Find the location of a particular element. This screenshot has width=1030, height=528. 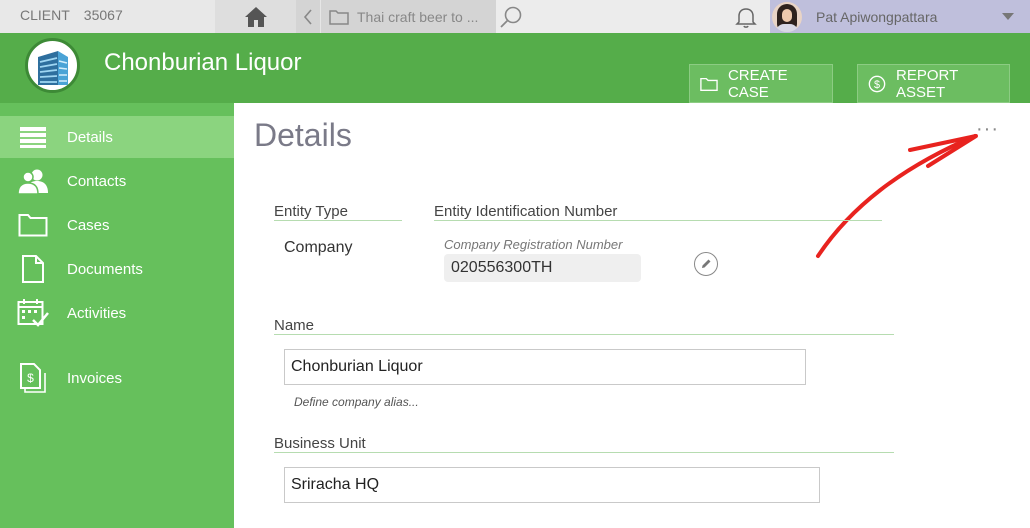

sidebar-item-details: Details is located at coordinates (117, 137).